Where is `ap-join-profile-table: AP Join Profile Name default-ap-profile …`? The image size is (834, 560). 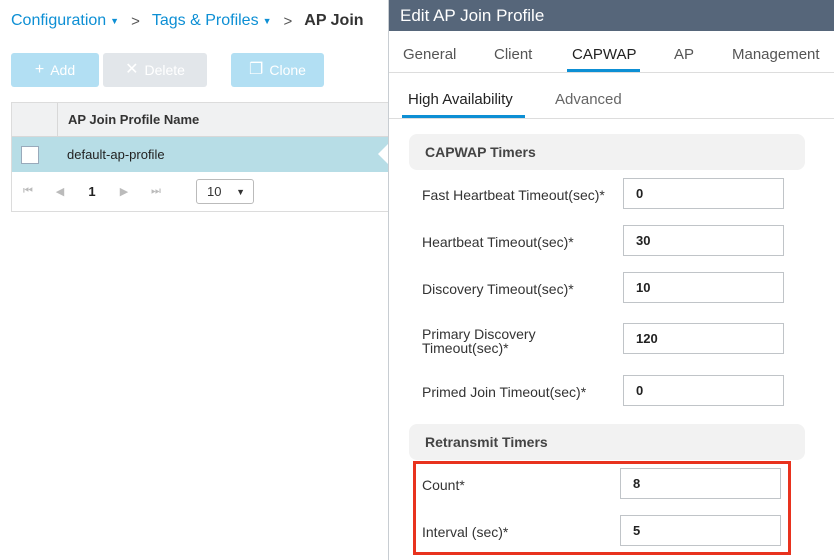 ap-join-profile-table: AP Join Profile Name default-ap-profile … is located at coordinates (200, 157).